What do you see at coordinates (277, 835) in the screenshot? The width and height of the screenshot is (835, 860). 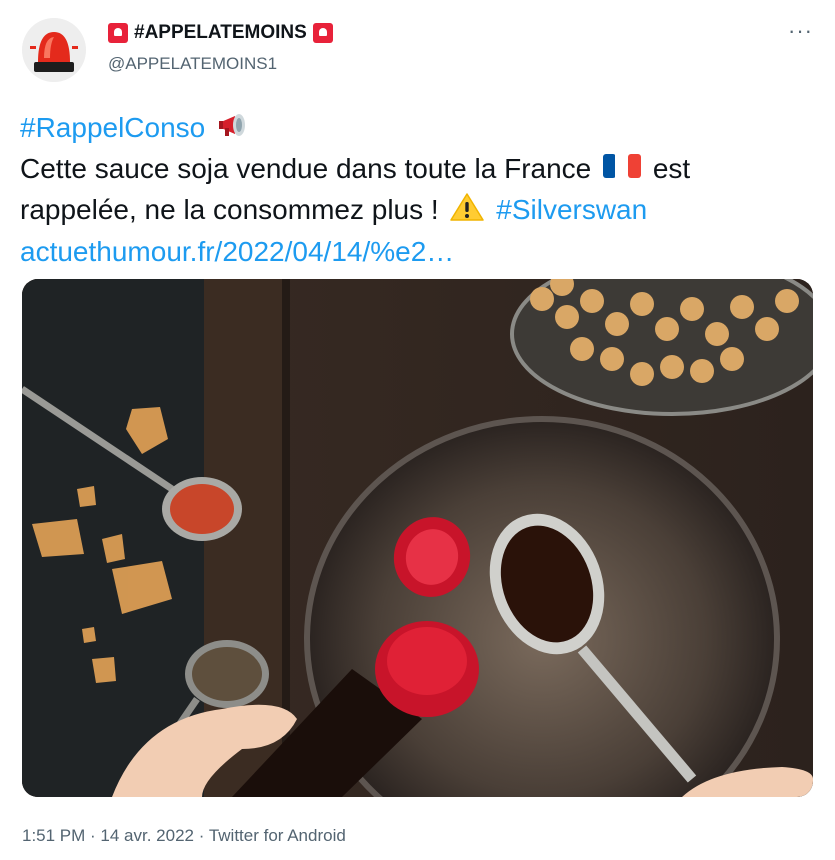 I see `tweet-source: Twitter for Android` at bounding box center [277, 835].